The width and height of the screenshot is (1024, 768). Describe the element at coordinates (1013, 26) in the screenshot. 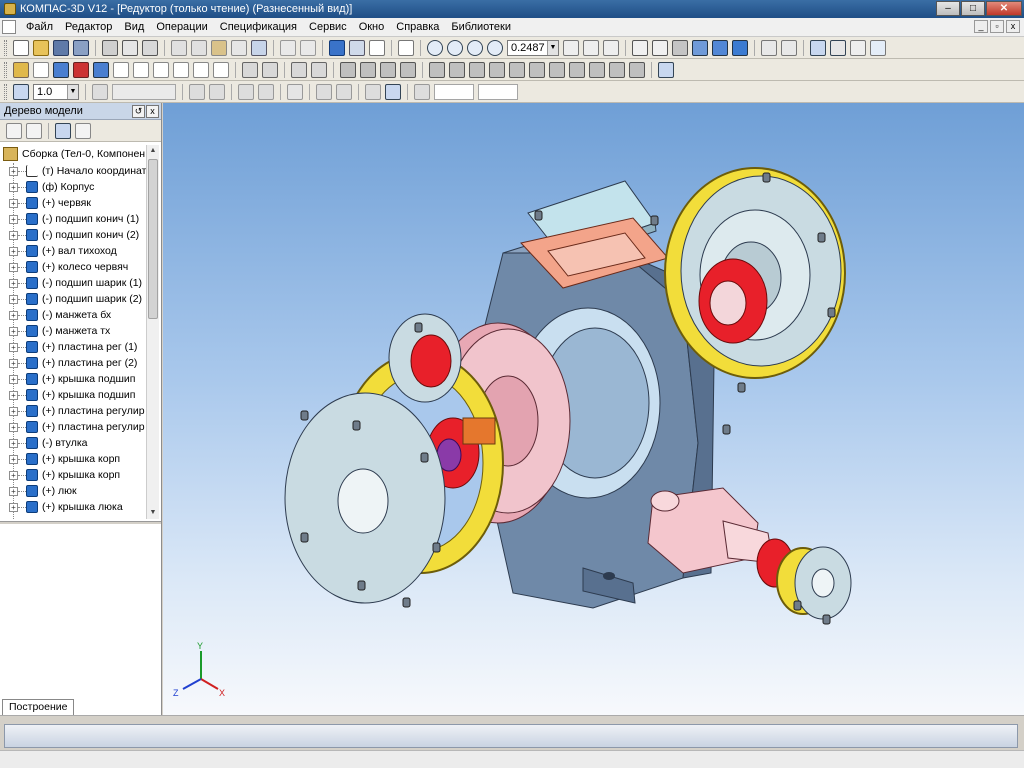

I see `doc-close-button: x` at that location.